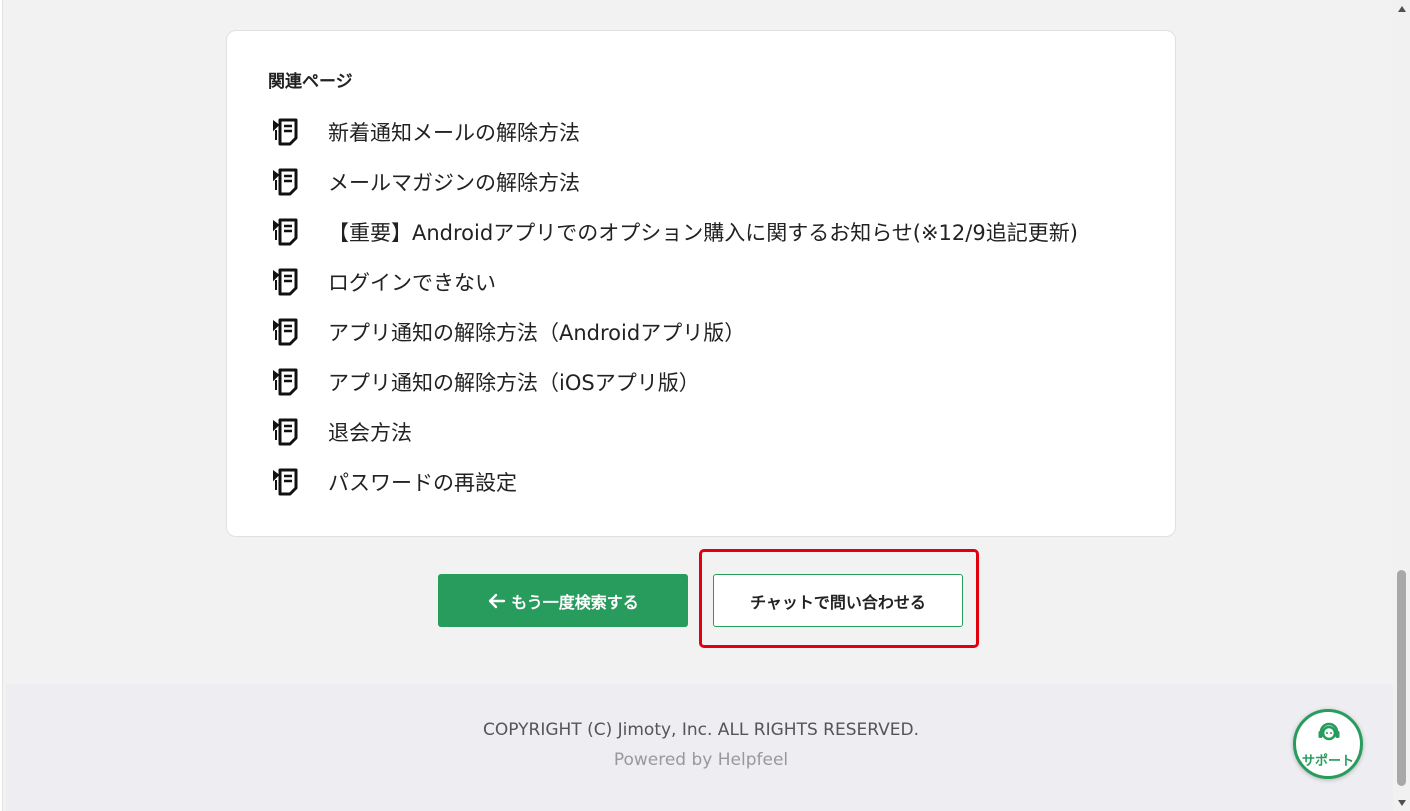  Describe the element at coordinates (1401, 8) in the screenshot. I see `scroll-up-icon` at that location.